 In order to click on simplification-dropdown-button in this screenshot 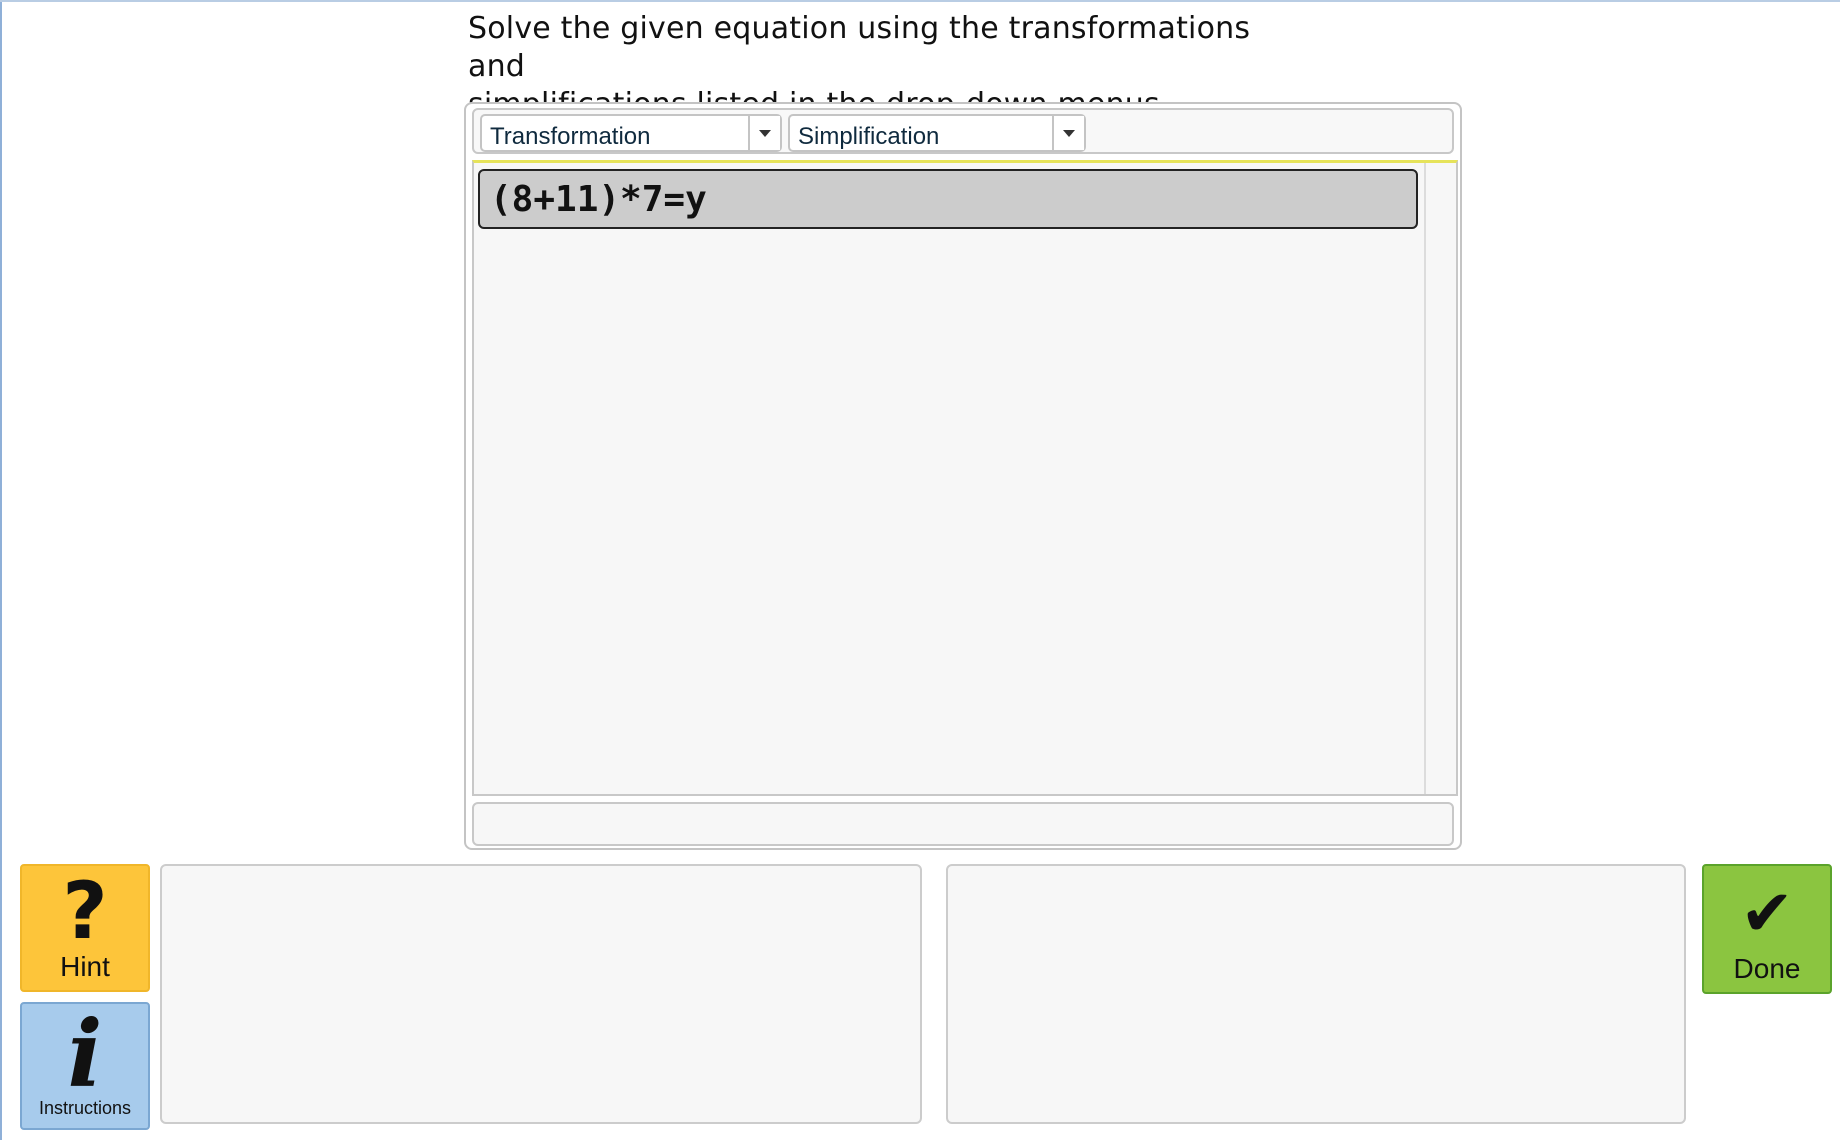, I will do `click(1068, 133)`.